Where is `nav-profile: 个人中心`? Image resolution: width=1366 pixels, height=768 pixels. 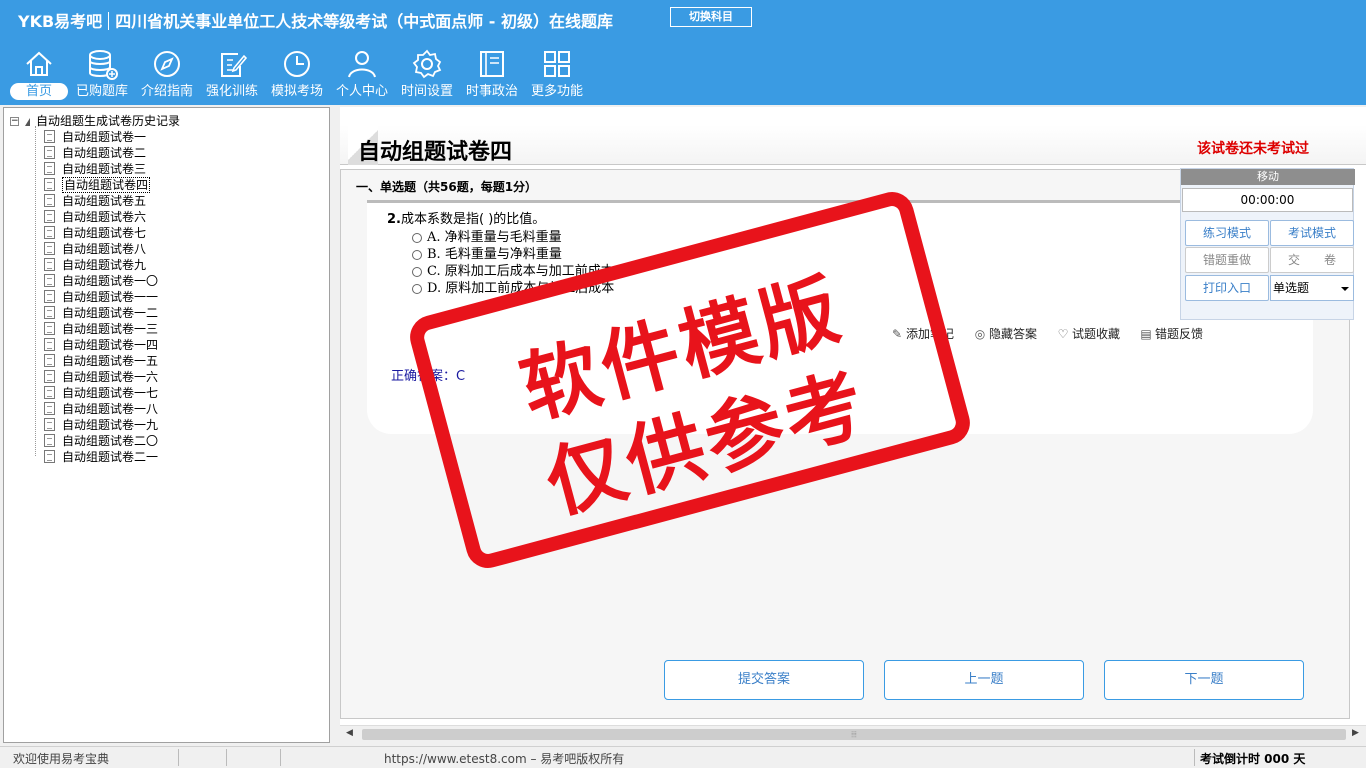
nav-profile: 个人中心 is located at coordinates (362, 73).